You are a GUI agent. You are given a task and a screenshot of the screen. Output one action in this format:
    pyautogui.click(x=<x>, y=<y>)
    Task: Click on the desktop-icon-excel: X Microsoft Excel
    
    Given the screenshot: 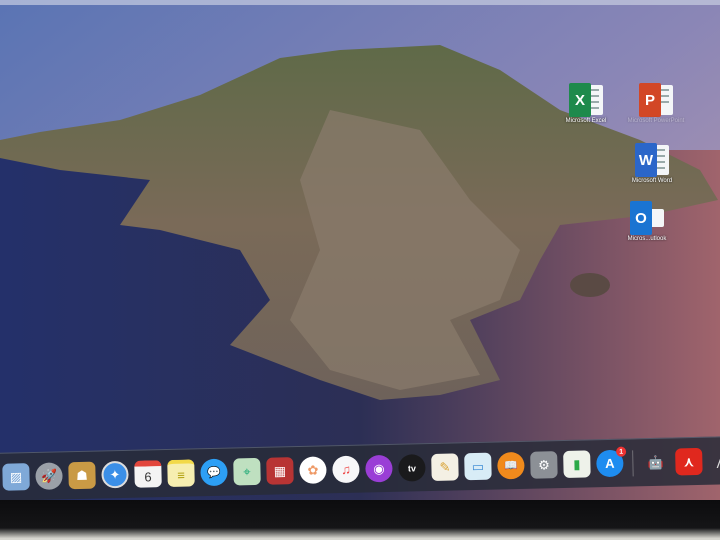 What is the action you would take?
    pyautogui.click(x=586, y=103)
    